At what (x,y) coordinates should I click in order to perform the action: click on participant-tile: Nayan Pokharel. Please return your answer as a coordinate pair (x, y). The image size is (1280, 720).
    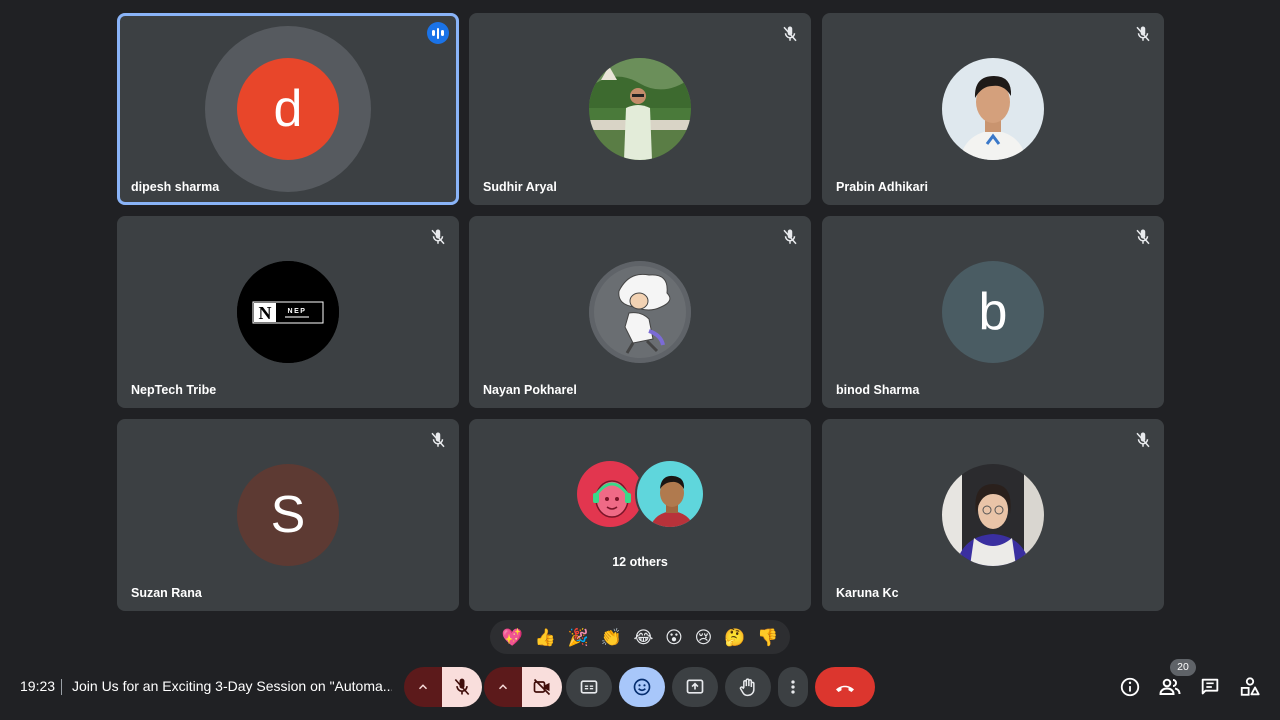
    Looking at the image, I should click on (640, 312).